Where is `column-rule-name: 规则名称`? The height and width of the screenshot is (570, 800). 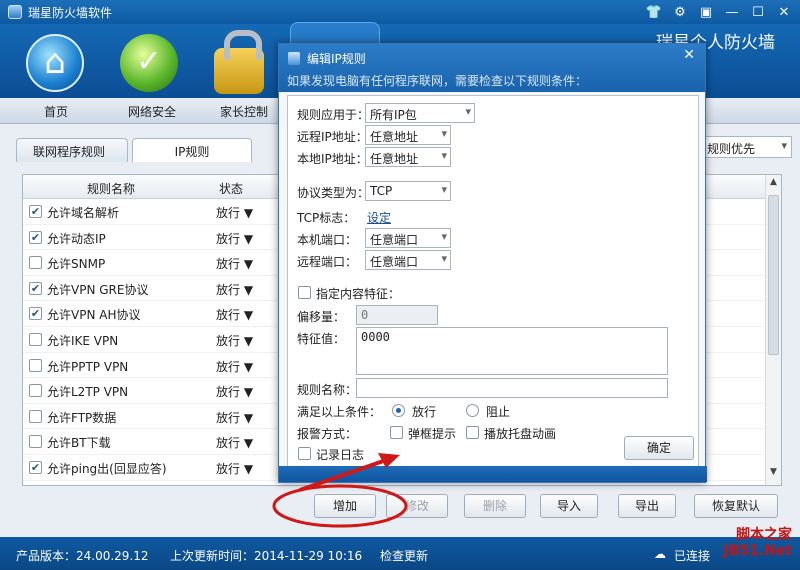 column-rule-name: 规则名称 is located at coordinates (111, 188).